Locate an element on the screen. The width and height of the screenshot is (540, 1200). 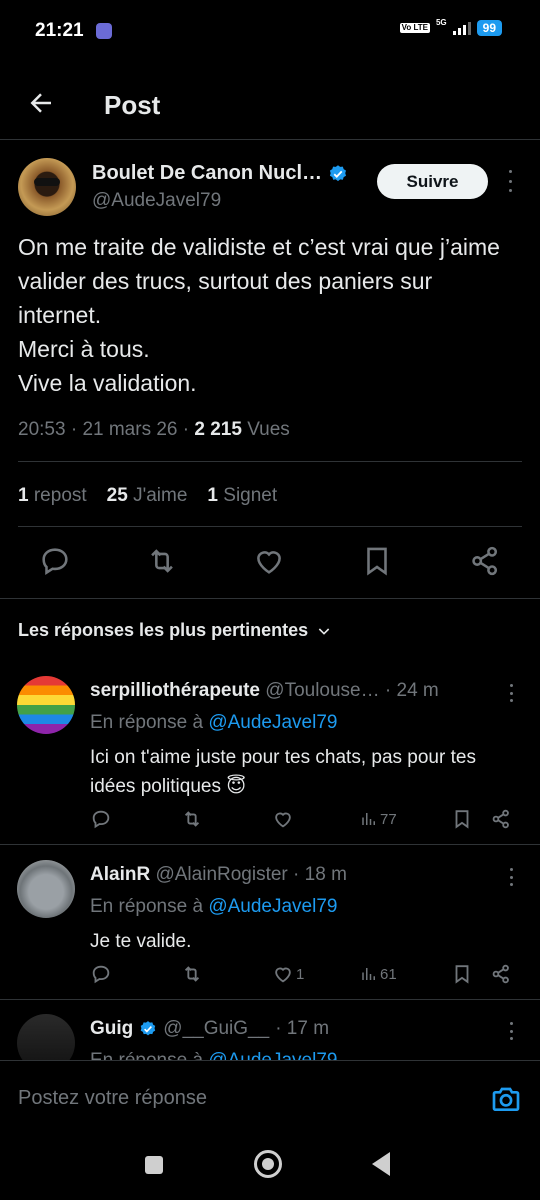
app-notification-icon is located at coordinates (104, 31).